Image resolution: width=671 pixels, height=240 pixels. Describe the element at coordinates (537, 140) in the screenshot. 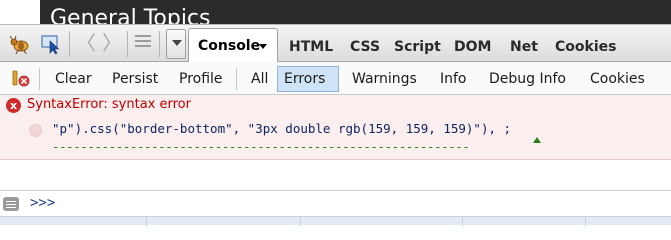

I see `error-position-arrow-icon` at that location.